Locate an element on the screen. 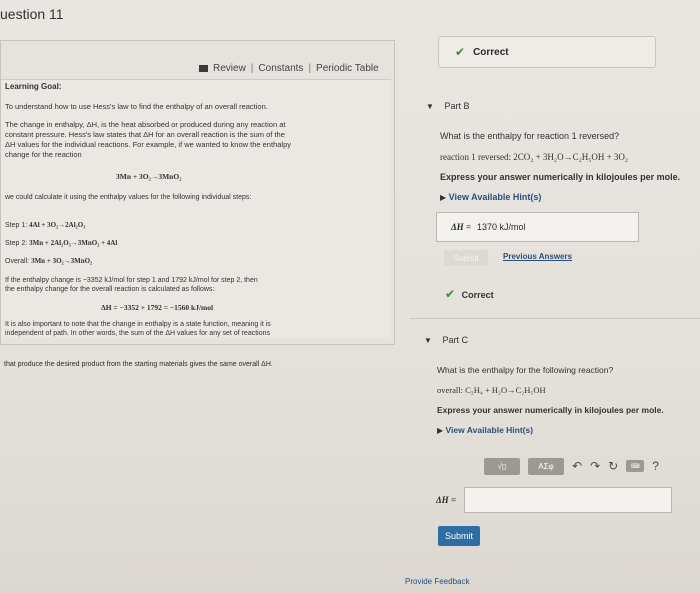  correct-banner: ✔ Correct is located at coordinates (547, 52).